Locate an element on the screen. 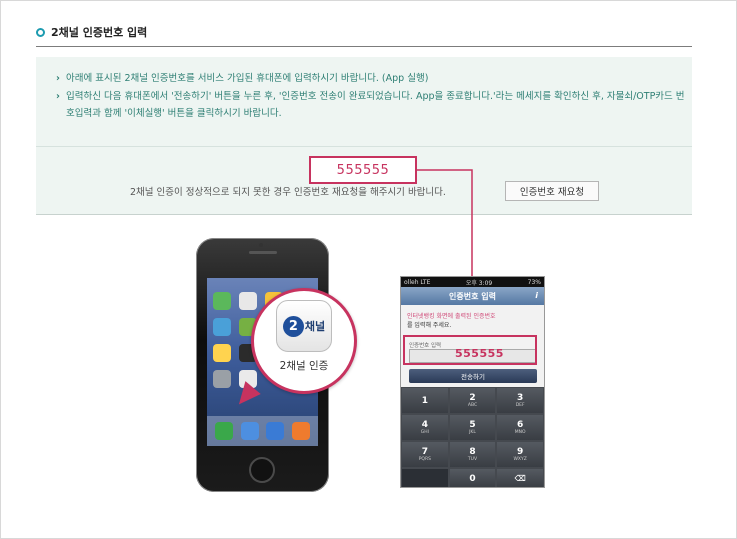 This screenshot has height=539, width=737. auth-code-display: 555555 is located at coordinates (363, 170).